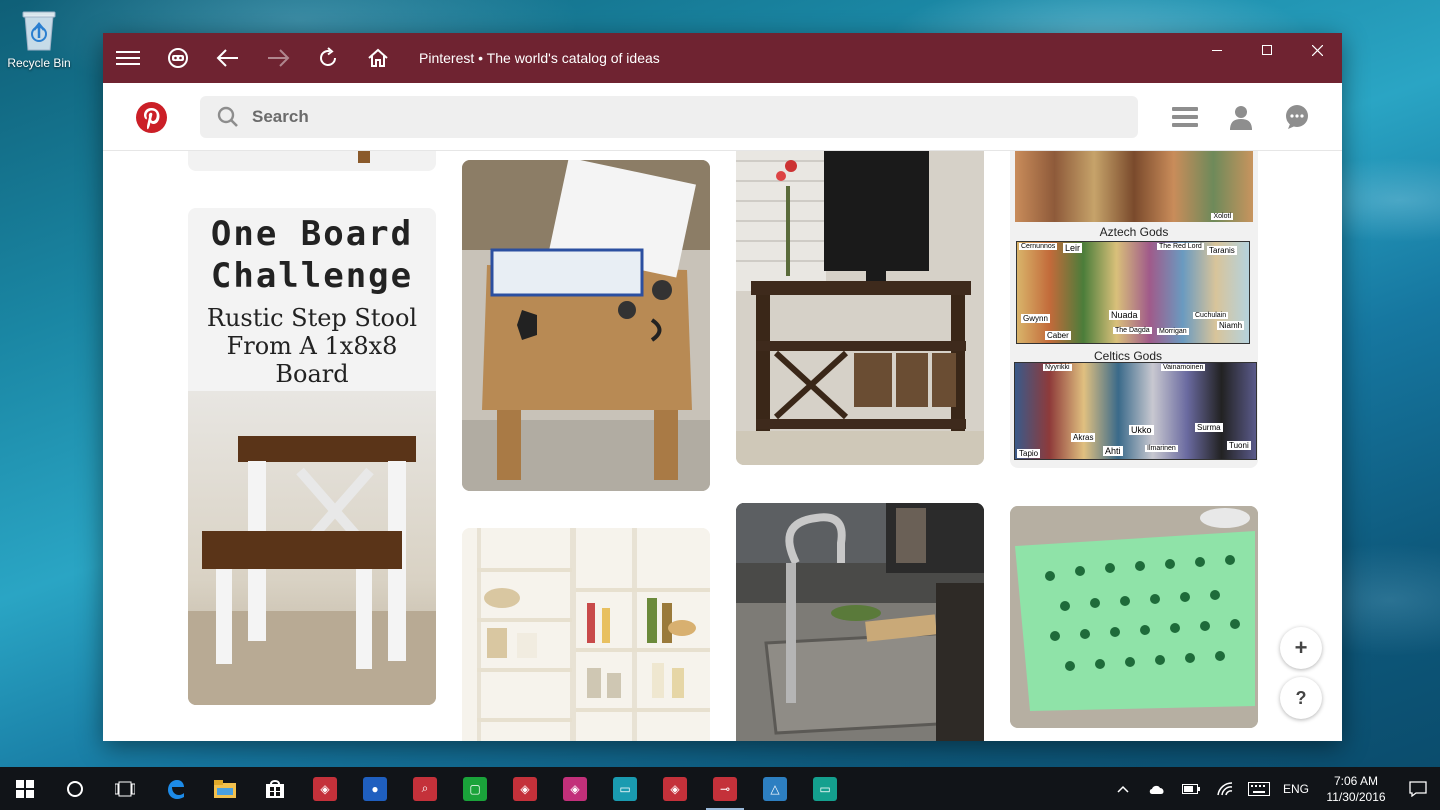 This screenshot has width=1440, height=810. I want to click on pin-card-pantry, so click(586, 634).